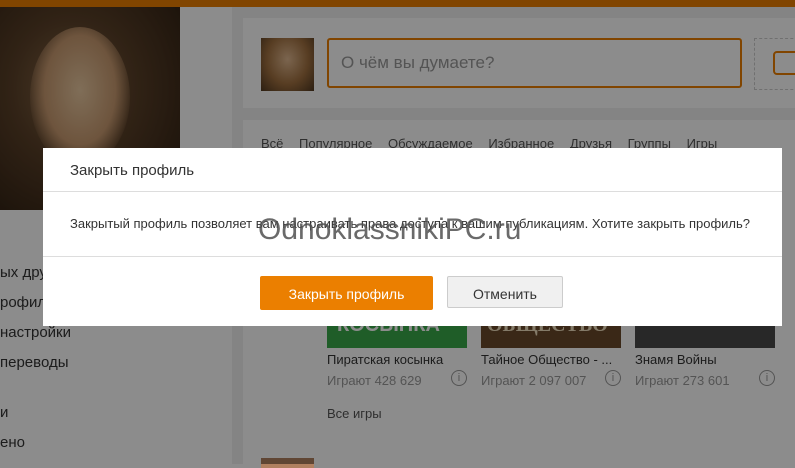 Image resolution: width=795 pixels, height=468 pixels. What do you see at coordinates (346, 293) in the screenshot?
I see `close-profile-button: Закрыть профиль` at bounding box center [346, 293].